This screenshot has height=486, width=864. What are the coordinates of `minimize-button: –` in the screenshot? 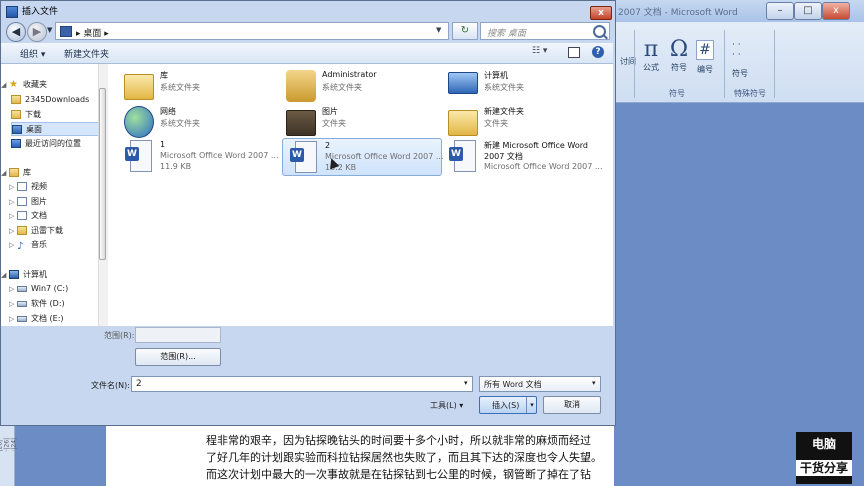 It's located at (780, 11).